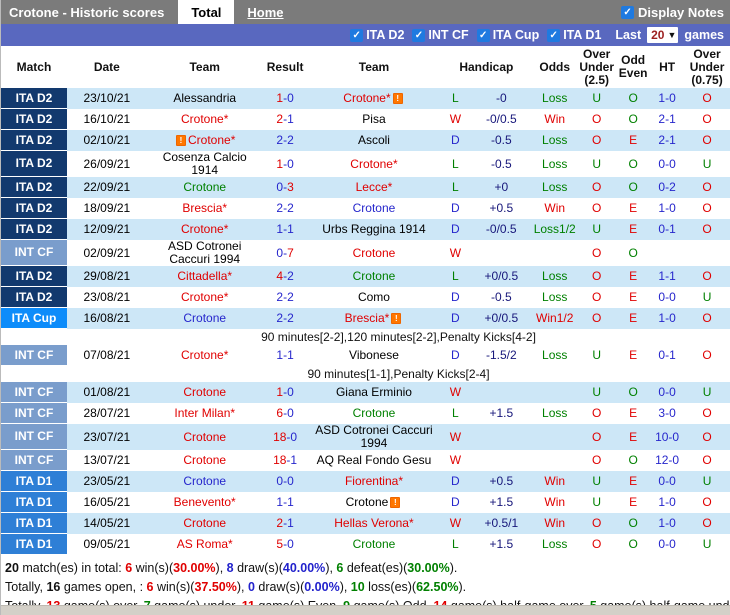 Image resolution: width=730 pixels, height=615 pixels. Describe the element at coordinates (663, 35) in the screenshot. I see `last-games-select: 20 ▼` at that location.